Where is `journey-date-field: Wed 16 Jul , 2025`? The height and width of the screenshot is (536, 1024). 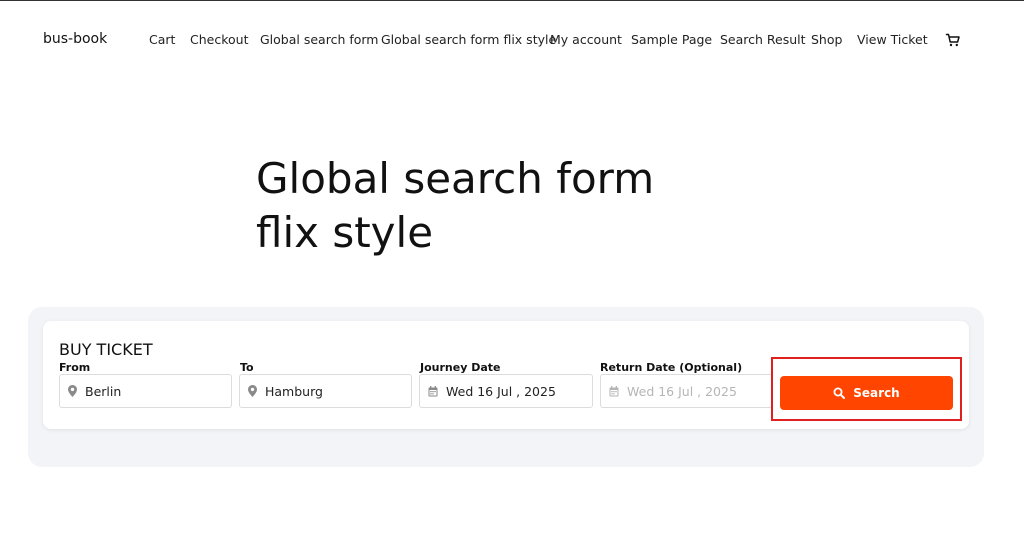 journey-date-field: Wed 16 Jul , 2025 is located at coordinates (506, 391).